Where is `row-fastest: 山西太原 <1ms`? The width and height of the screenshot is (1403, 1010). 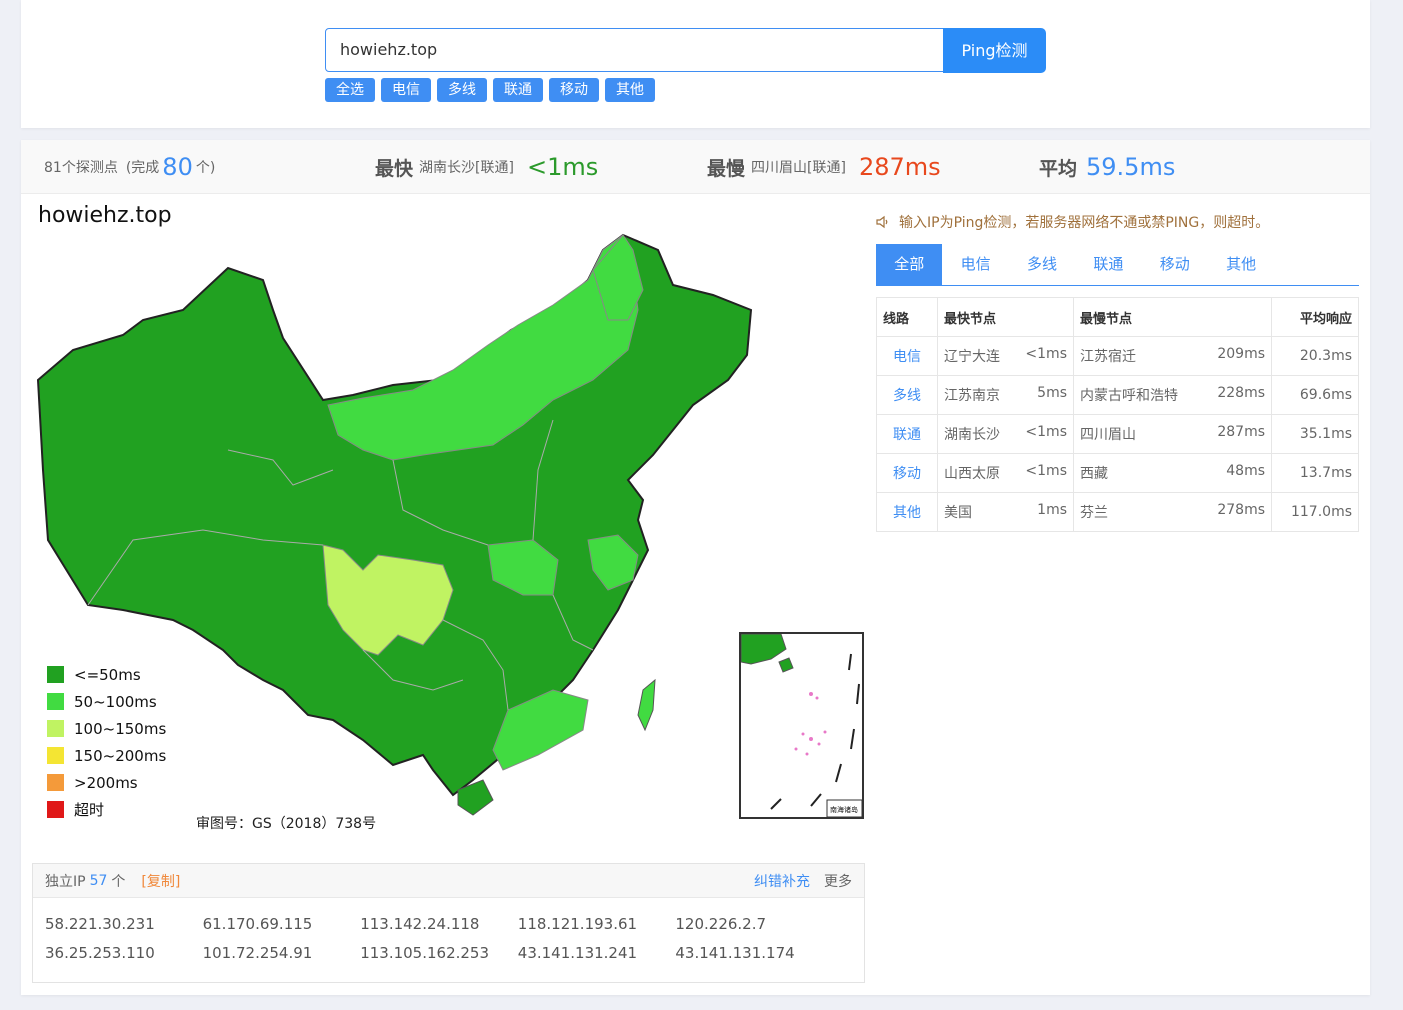 row-fastest: 山西太原 <1ms is located at coordinates (1005, 473).